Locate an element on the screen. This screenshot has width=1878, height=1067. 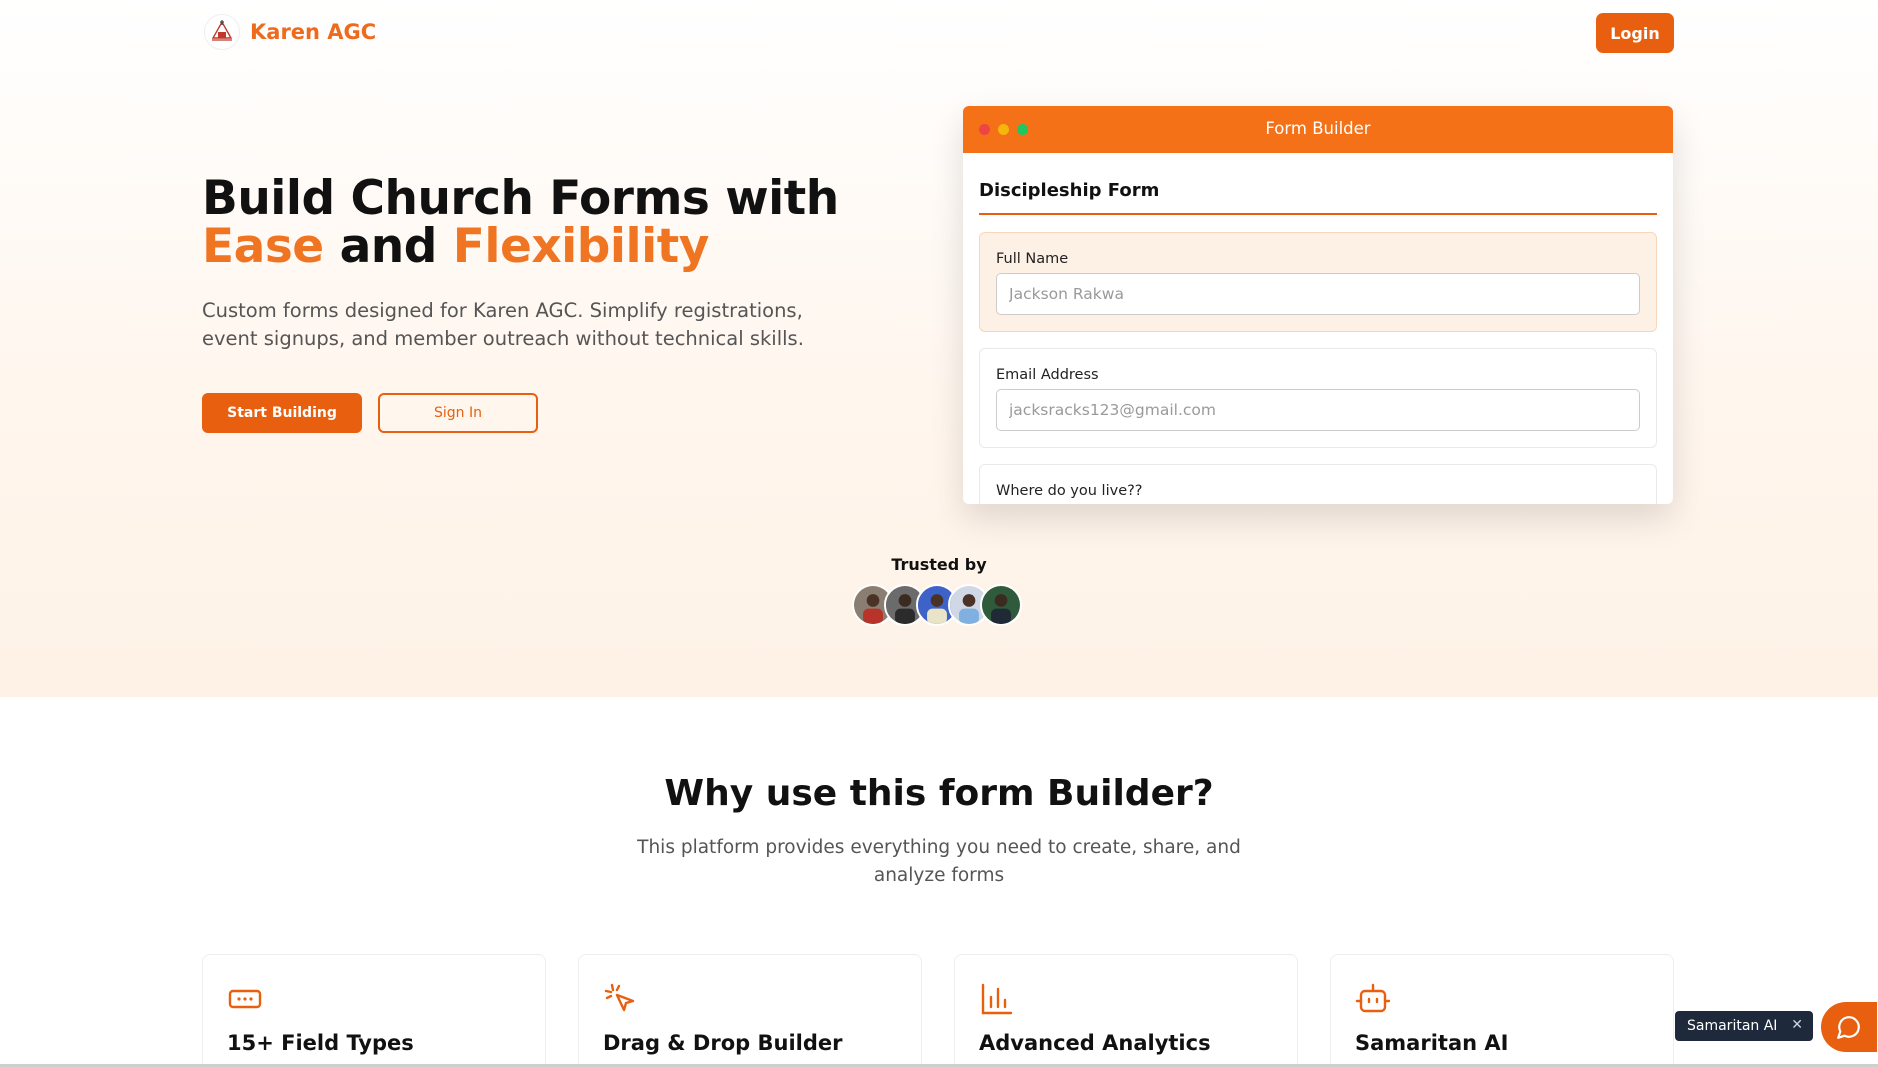
headline-line1: Build Church Forms with is located at coordinates (520, 198).